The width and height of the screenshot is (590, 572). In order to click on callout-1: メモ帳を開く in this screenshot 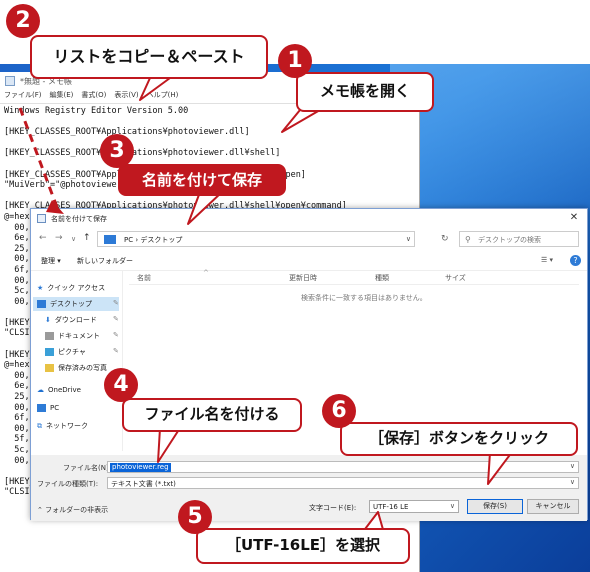, I will do `click(365, 92)`.